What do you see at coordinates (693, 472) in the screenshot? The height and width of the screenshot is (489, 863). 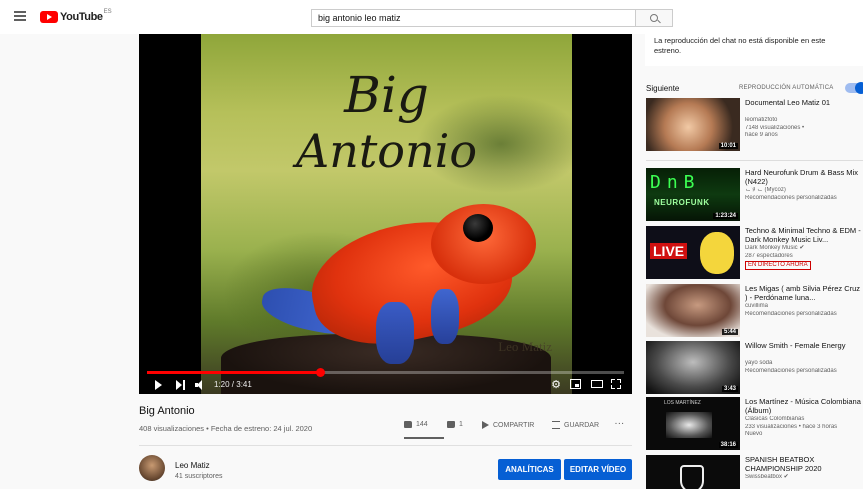 I see `video-thumbnail` at bounding box center [693, 472].